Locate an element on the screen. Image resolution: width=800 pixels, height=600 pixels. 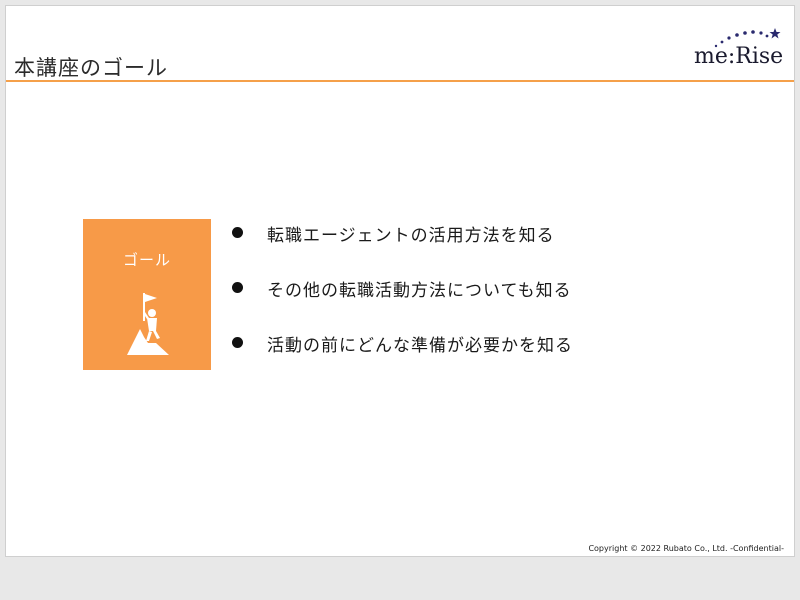
bullet-item: その他の転職活動方法についても知る is located at coordinates (402, 303).